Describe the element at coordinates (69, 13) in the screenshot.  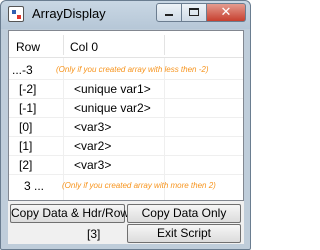
I see `window-title: ArrayDisplay` at that location.